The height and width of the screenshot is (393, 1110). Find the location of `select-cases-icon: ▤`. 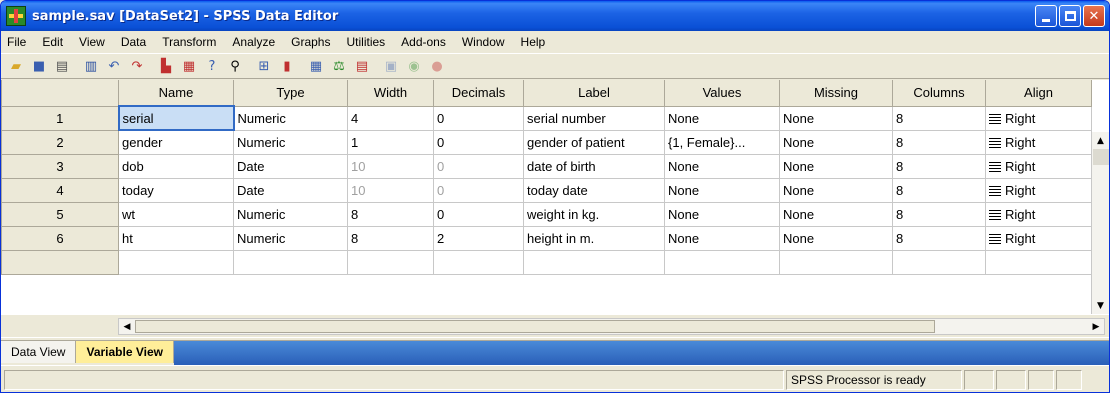

select-cases-icon: ▤ is located at coordinates (362, 66).